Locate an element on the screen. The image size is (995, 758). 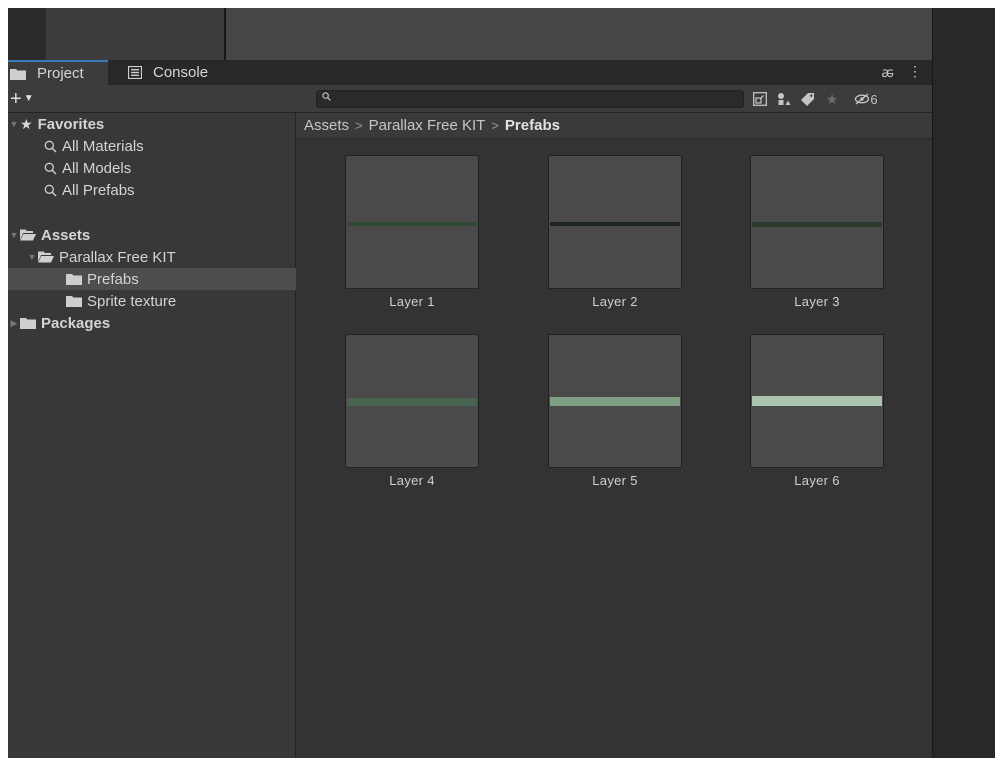
tree-item-label: All Materials is located at coordinates (103, 146).